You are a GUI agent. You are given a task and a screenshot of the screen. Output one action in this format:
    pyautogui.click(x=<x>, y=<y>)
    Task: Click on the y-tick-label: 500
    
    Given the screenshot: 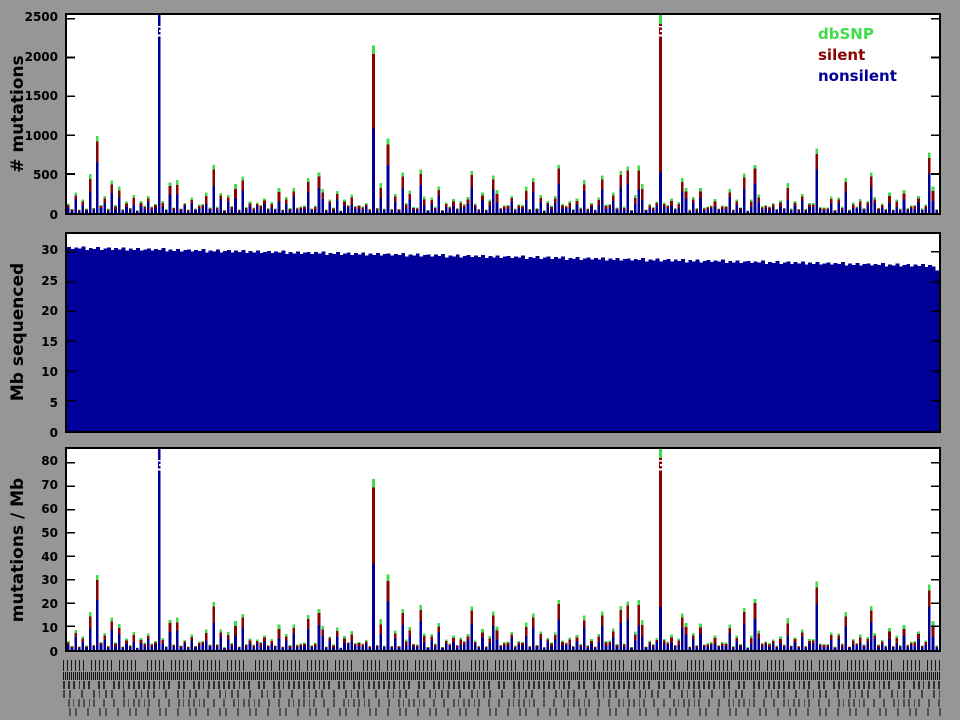 What is the action you would take?
    pyautogui.click(x=45, y=175)
    